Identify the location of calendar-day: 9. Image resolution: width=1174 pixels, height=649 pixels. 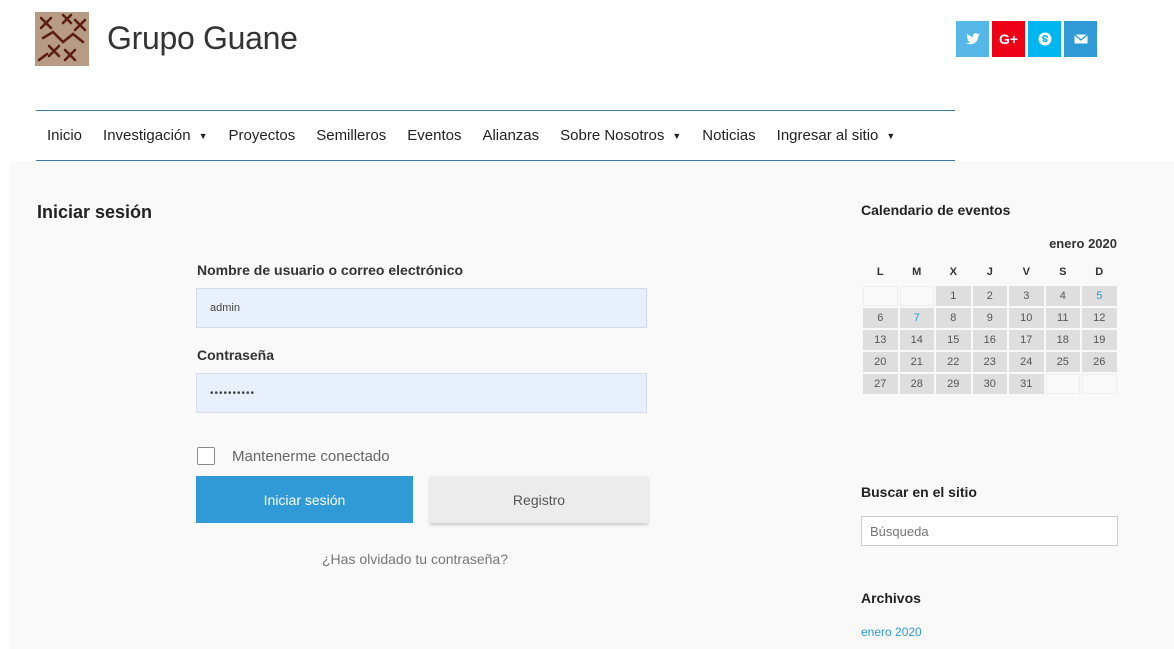
(989, 318).